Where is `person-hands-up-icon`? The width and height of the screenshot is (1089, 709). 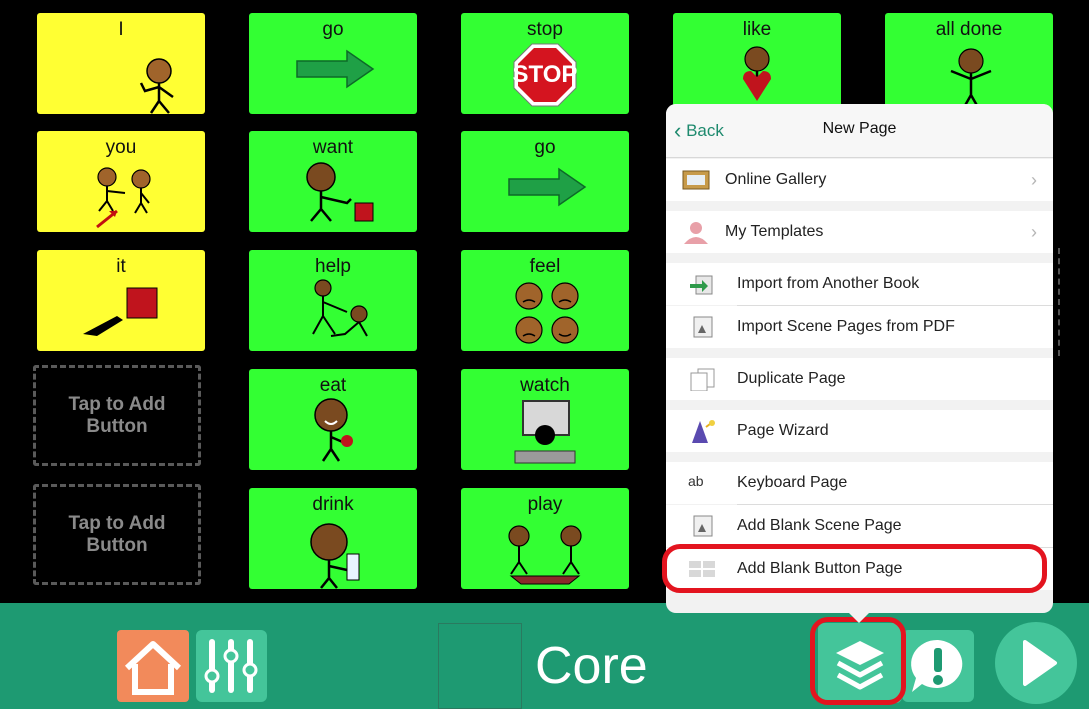 person-hands-up-icon is located at coordinates (971, 79).